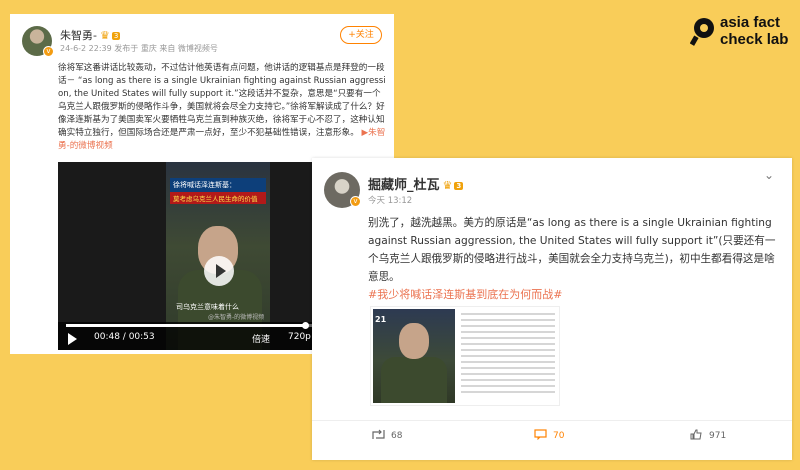 The width and height of the screenshot is (800, 470). What do you see at coordinates (397, 436) in the screenshot?
I see `repost-count: 68` at bounding box center [397, 436].